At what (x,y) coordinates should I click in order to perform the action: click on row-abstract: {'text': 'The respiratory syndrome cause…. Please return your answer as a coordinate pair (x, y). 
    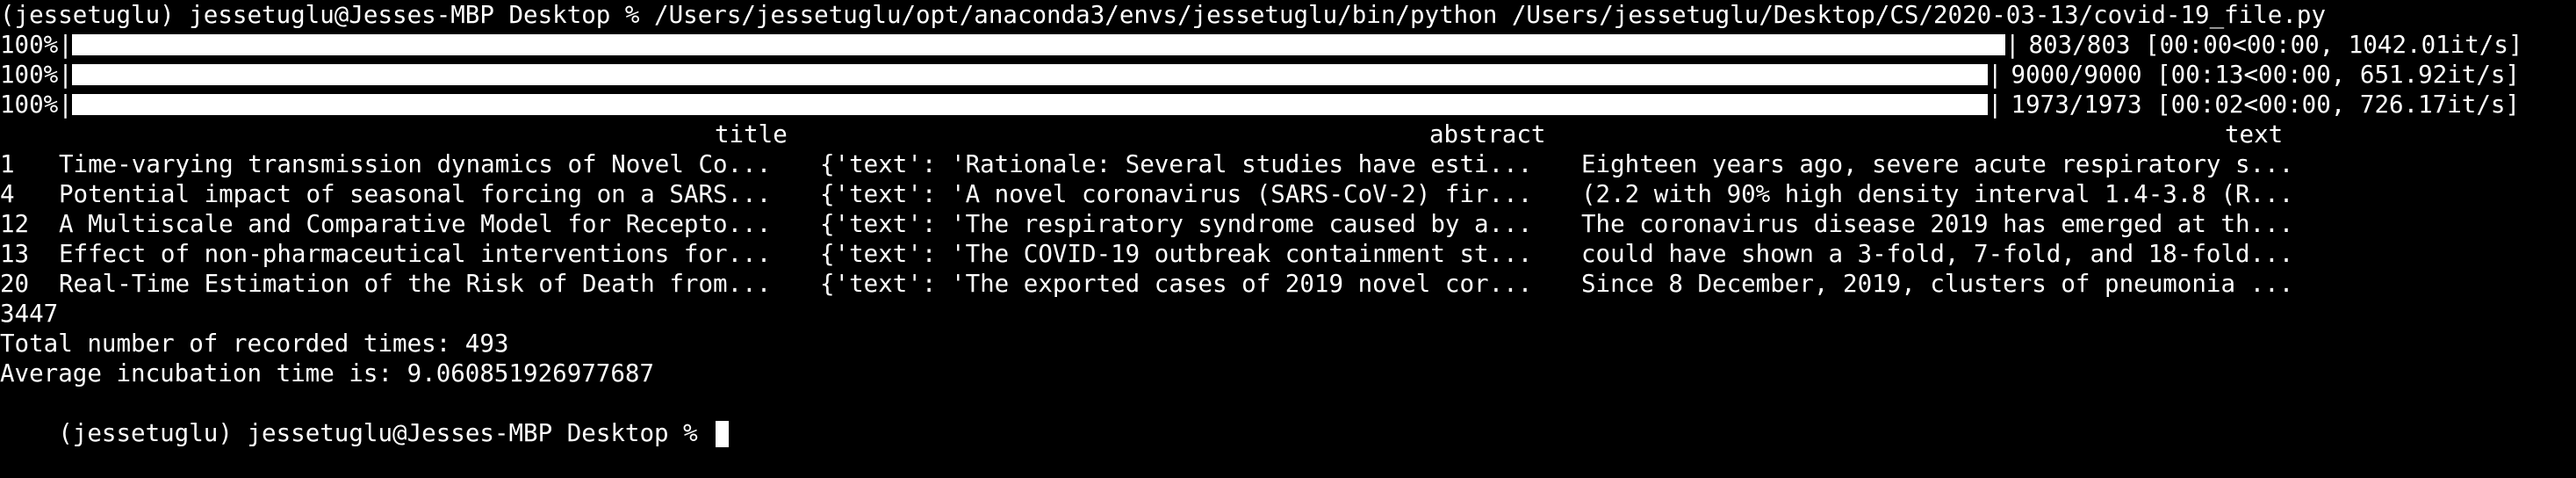
    Looking at the image, I should click on (1176, 224).